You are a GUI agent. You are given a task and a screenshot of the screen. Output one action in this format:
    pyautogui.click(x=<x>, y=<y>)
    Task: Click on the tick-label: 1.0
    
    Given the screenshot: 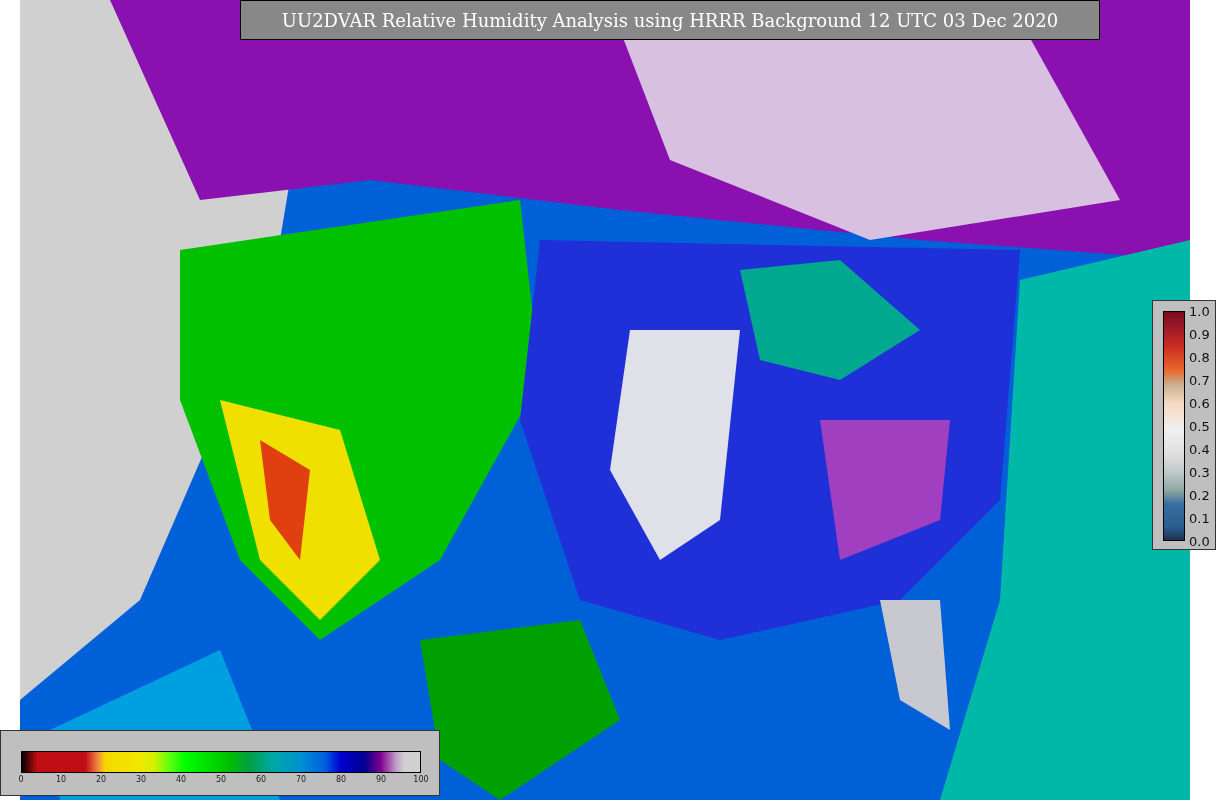 What is the action you would take?
    pyautogui.click(x=1199, y=311)
    